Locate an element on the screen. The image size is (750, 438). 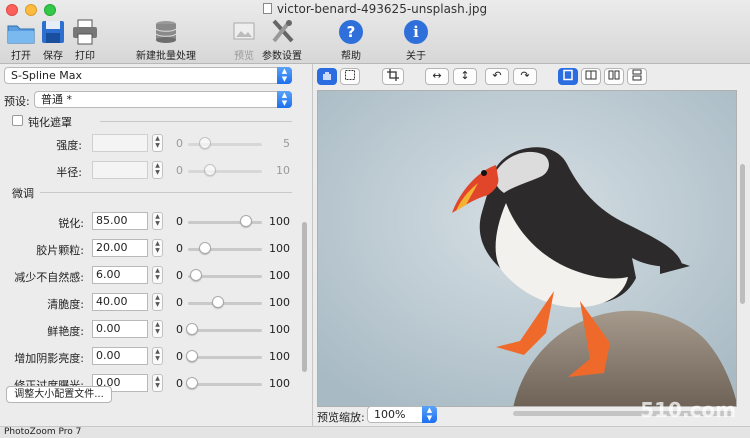
save-button: 保存 is located at coordinates (53, 40).